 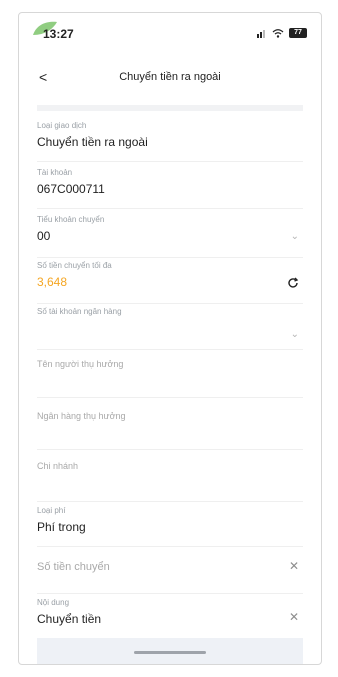 I want to click on header-divider, so click(x=170, y=108).